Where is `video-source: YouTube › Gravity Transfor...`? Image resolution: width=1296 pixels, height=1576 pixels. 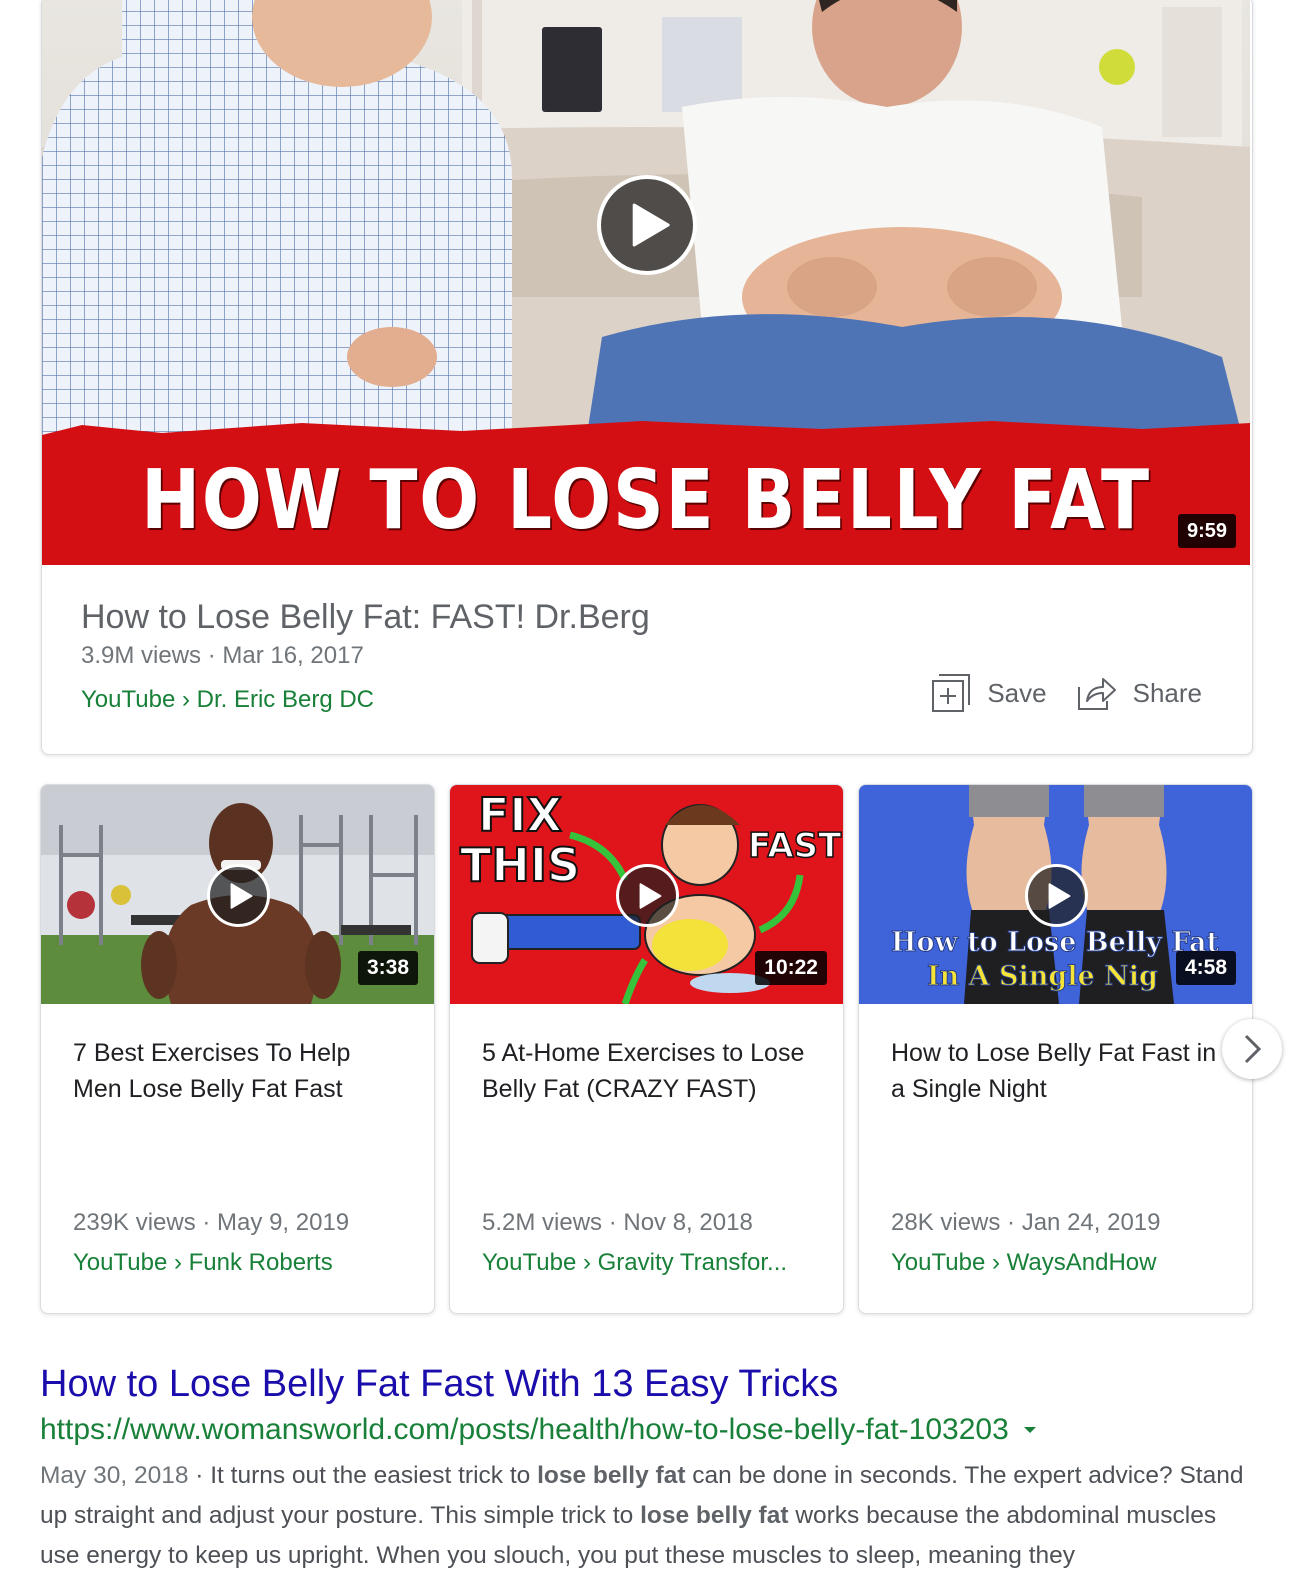 video-source: YouTube › Gravity Transfor... is located at coordinates (634, 1263).